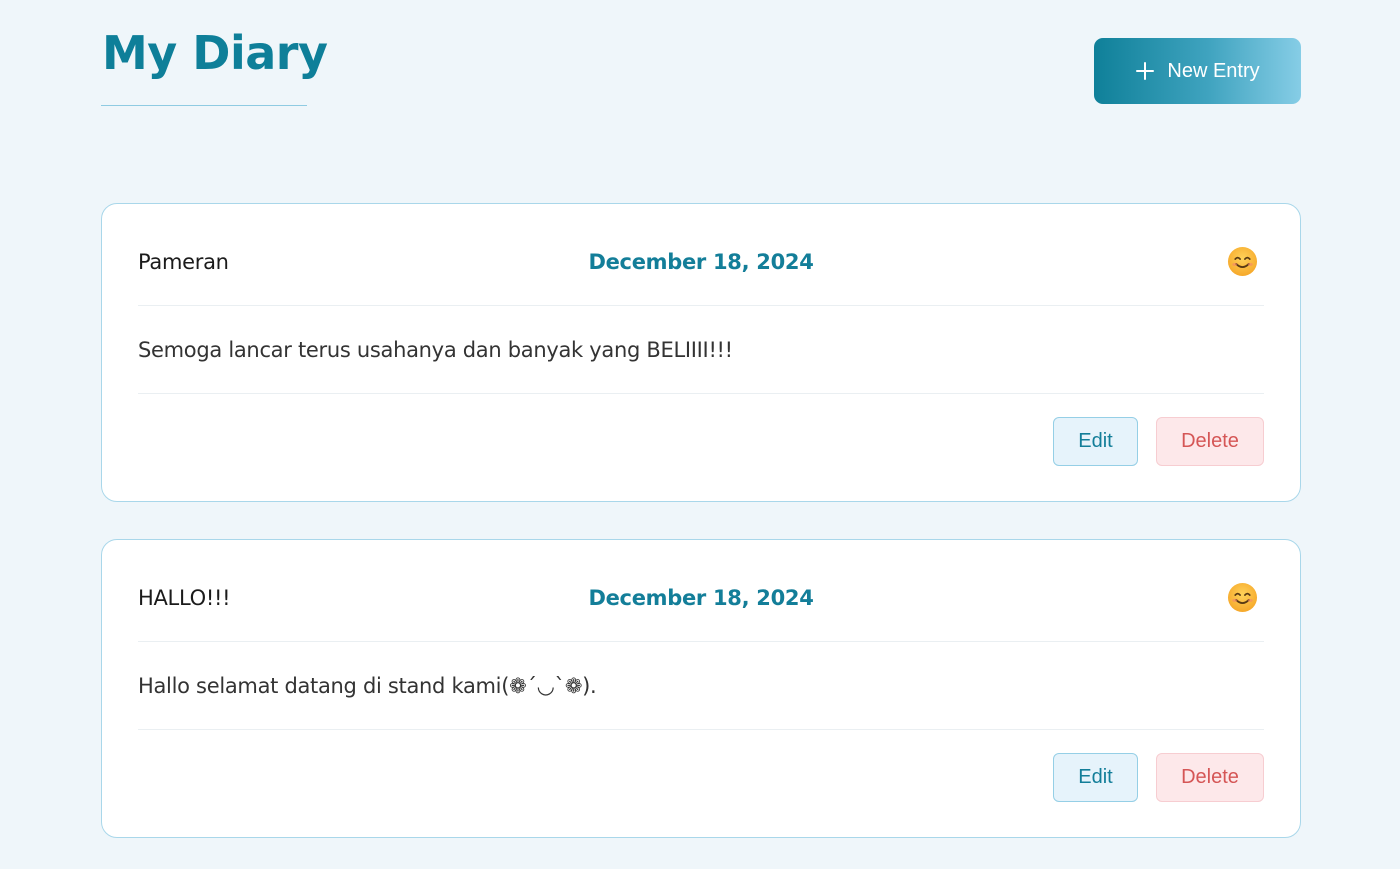 This screenshot has height=869, width=1400. I want to click on new-entry-button: New Entry, so click(1197, 71).